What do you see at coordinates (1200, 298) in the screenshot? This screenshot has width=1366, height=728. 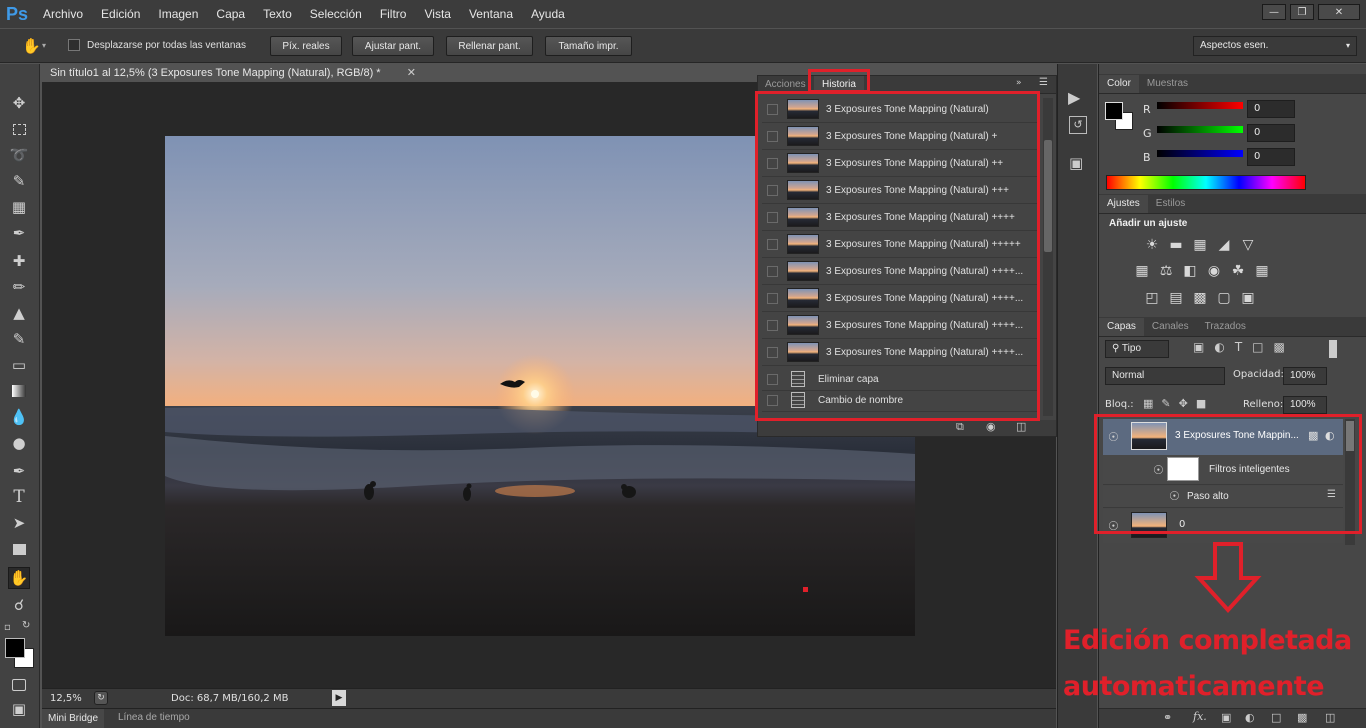 I see `threshold-icon: ▩` at bounding box center [1200, 298].